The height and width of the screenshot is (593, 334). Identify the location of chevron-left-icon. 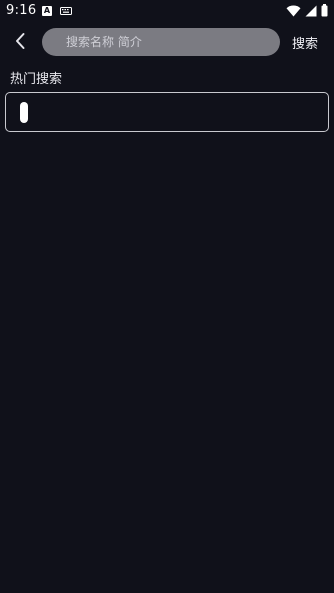
(20, 43).